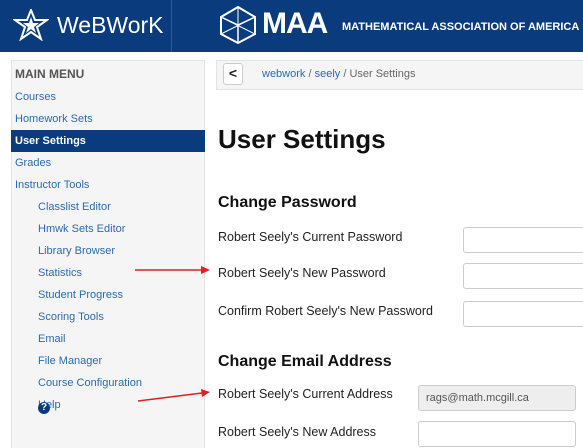 This screenshot has height=448, width=583. I want to click on change-email-heading: Change Email Address, so click(305, 361).